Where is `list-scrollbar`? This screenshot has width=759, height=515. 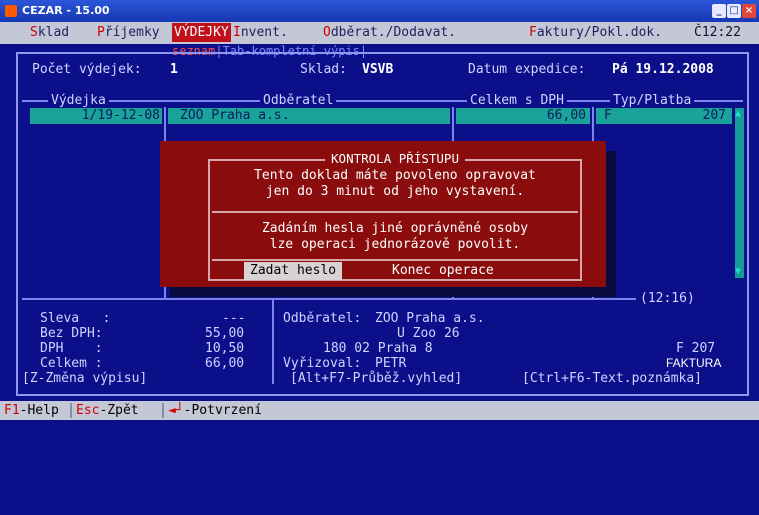
list-scrollbar is located at coordinates (739, 193).